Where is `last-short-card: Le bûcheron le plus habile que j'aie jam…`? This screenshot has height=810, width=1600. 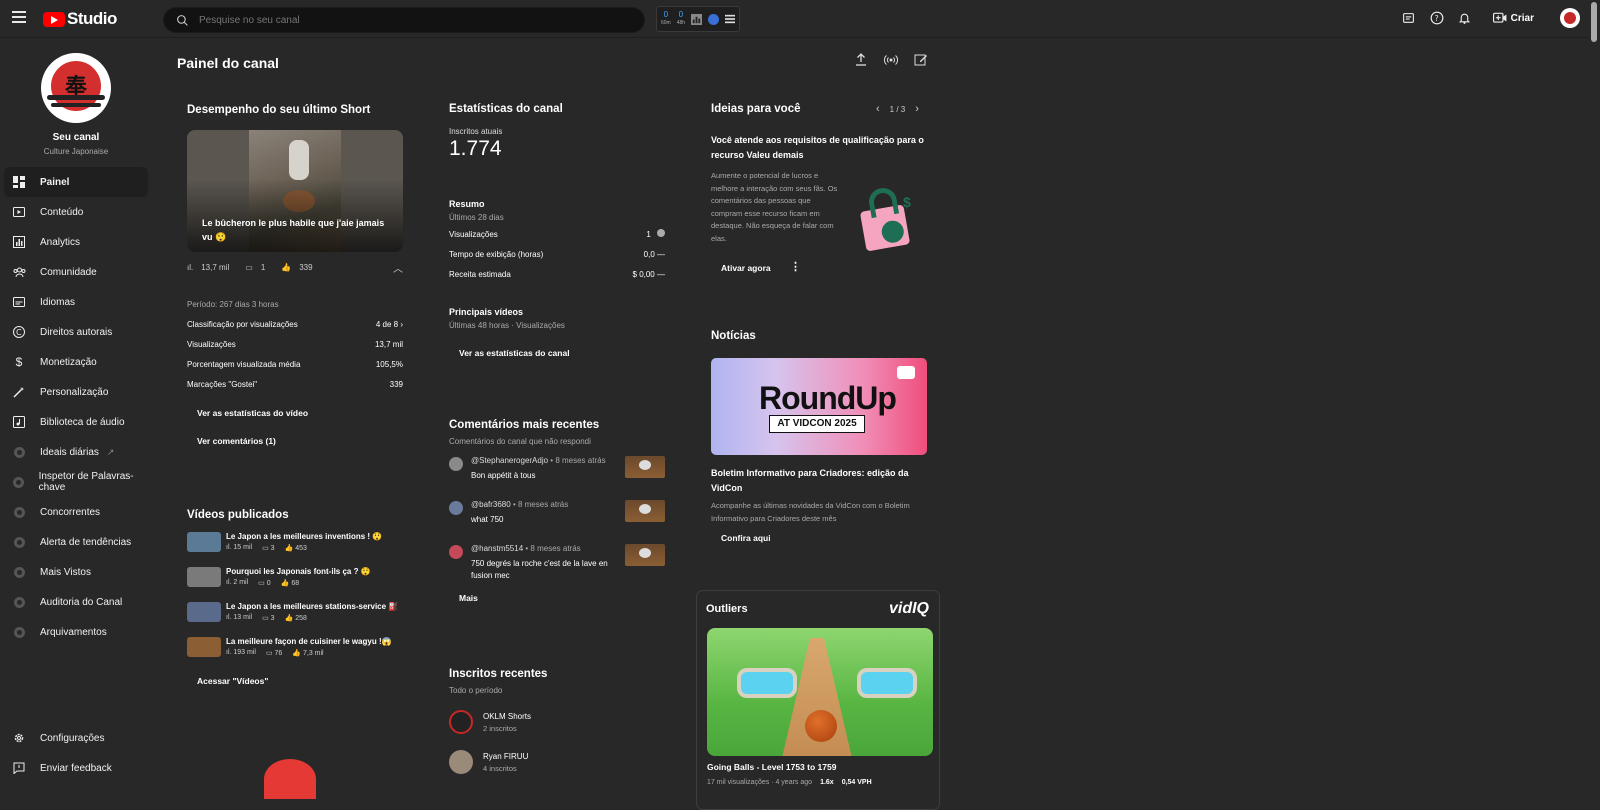 last-short-card: Le bûcheron le plus habile que j'aie jam… is located at coordinates (295, 191).